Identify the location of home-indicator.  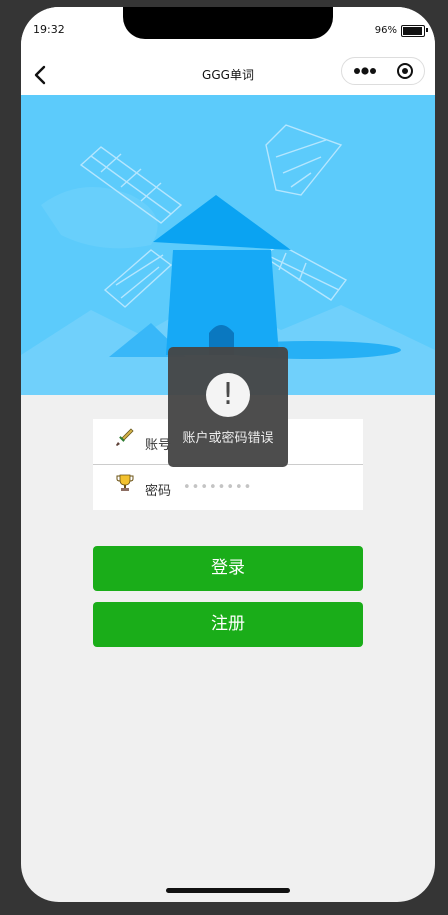
(228, 890).